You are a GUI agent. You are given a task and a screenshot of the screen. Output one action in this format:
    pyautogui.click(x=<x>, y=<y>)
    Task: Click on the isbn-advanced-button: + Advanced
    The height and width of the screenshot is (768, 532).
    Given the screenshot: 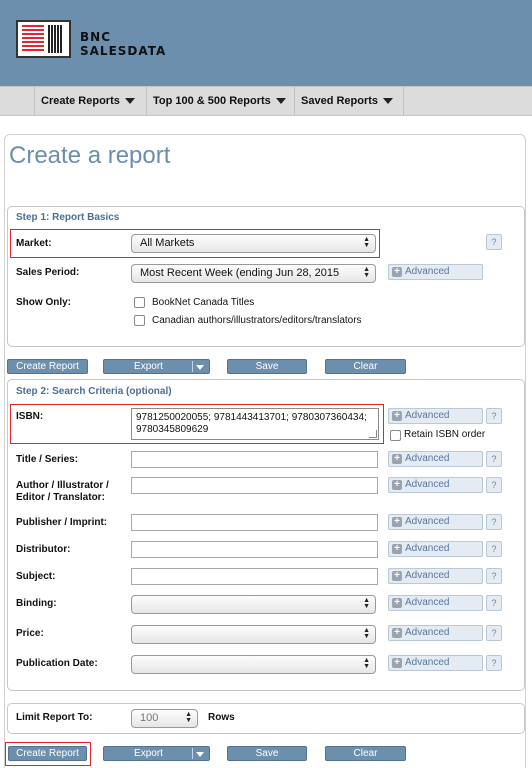 What is the action you would take?
    pyautogui.click(x=435, y=416)
    